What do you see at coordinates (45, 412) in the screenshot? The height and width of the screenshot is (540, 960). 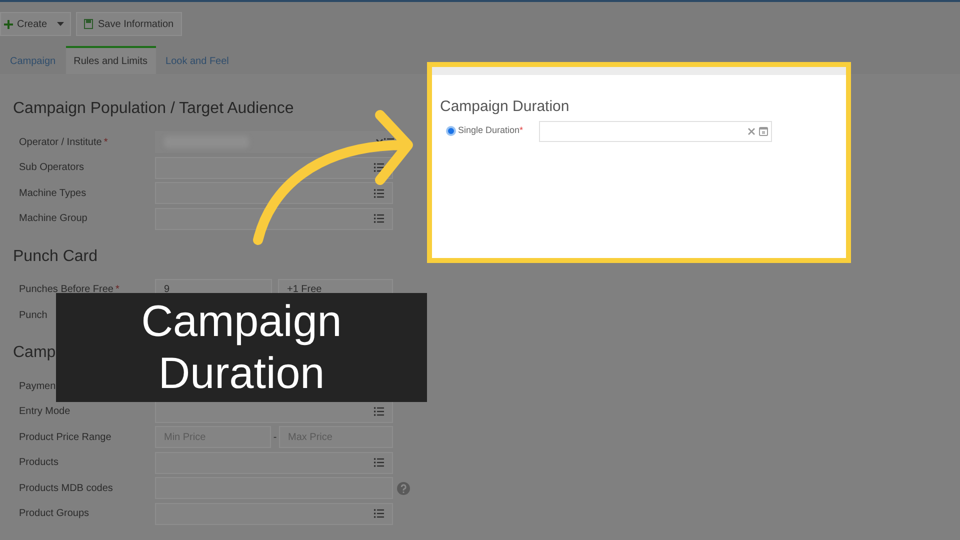 I see `field-label: Entry Mode` at bounding box center [45, 412].